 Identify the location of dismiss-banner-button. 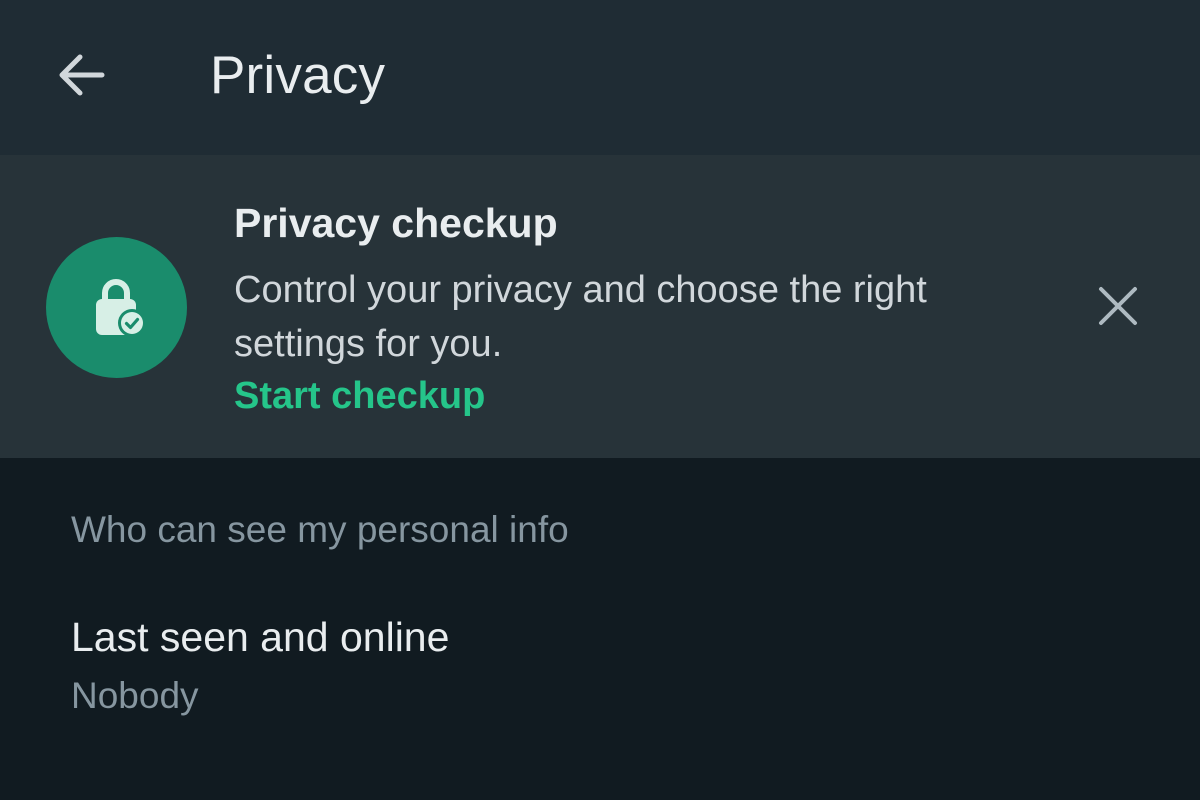
(1118, 306).